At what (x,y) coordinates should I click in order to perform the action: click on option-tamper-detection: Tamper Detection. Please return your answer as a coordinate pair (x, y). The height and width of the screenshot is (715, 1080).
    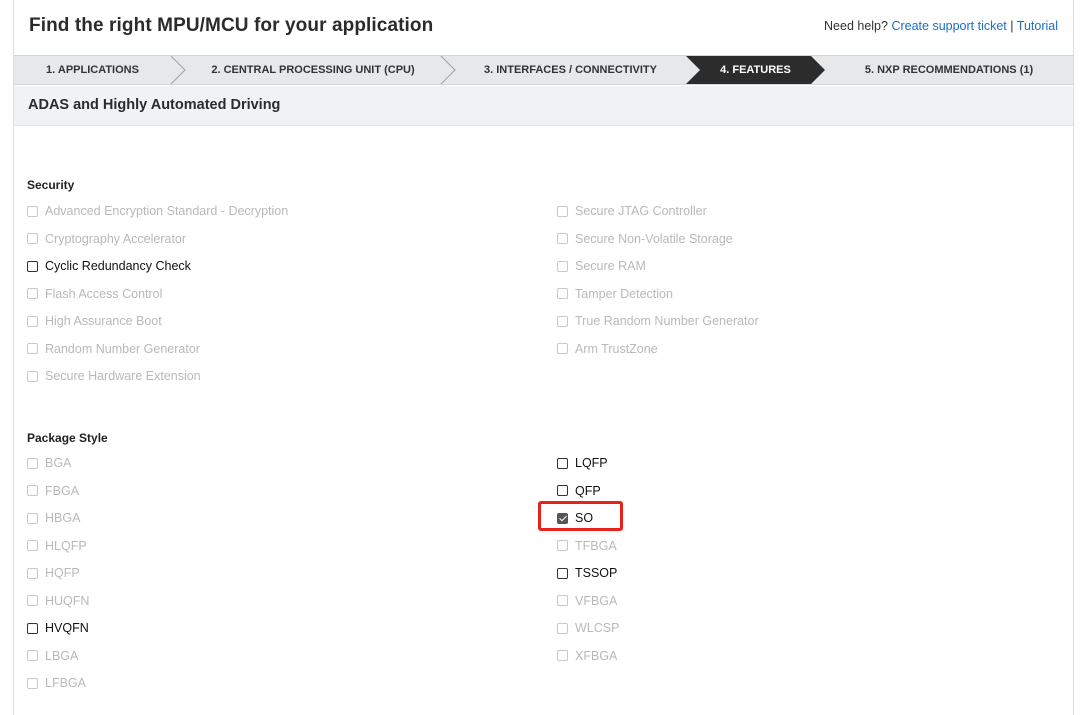
    Looking at the image, I should click on (615, 294).